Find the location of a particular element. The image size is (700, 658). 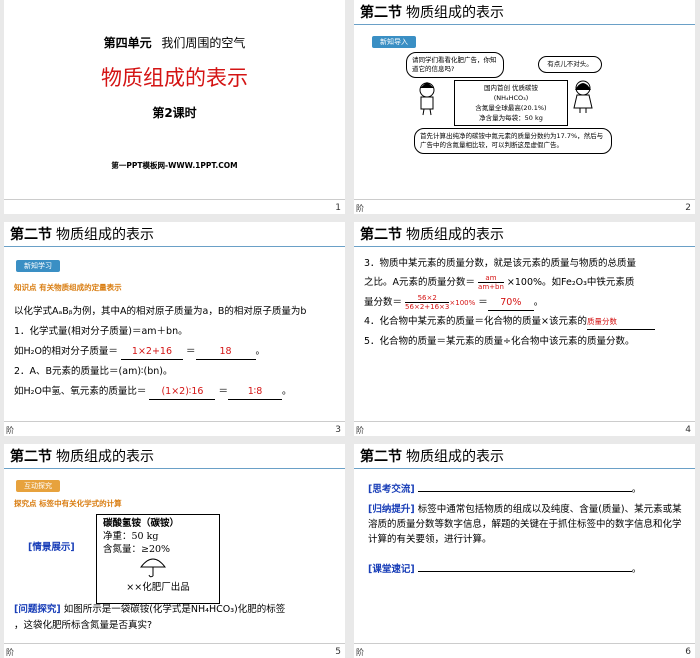

intro-tag: 新知导入 is located at coordinates (394, 42).